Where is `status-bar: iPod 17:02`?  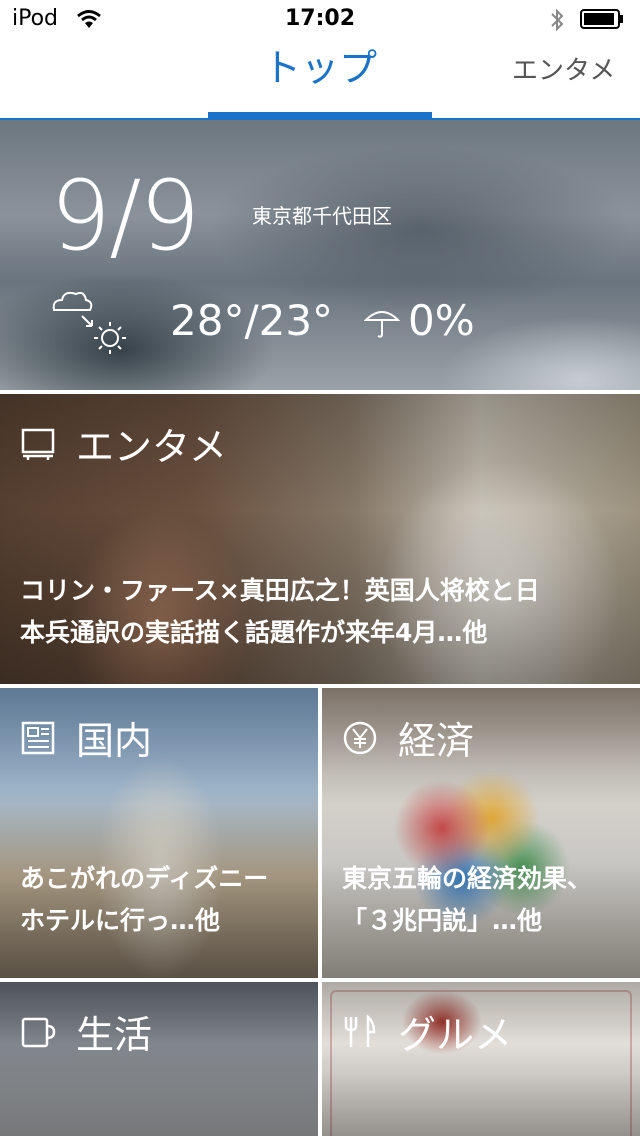 status-bar: iPod 17:02 is located at coordinates (320, 20).